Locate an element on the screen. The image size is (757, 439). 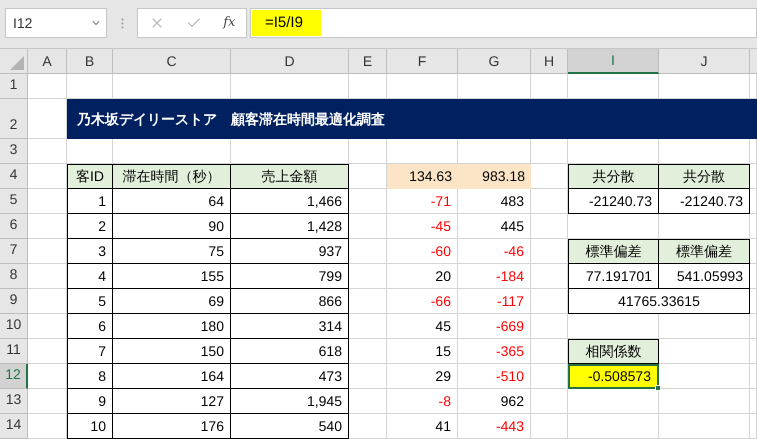
row-heading: 13 is located at coordinates (14, 401).